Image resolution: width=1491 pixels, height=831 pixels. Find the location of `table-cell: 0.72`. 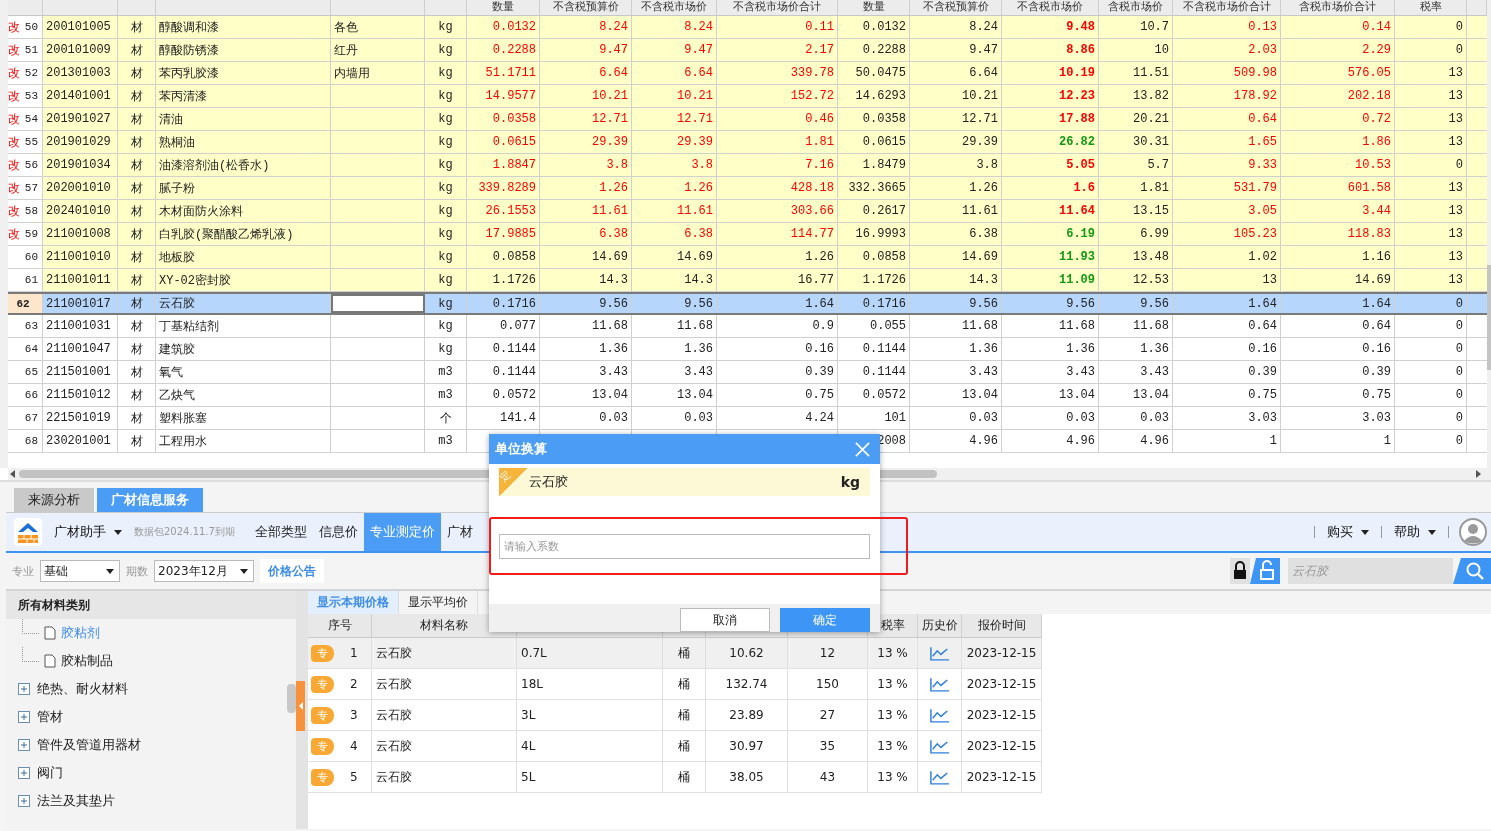

table-cell: 0.72 is located at coordinates (1338, 119).